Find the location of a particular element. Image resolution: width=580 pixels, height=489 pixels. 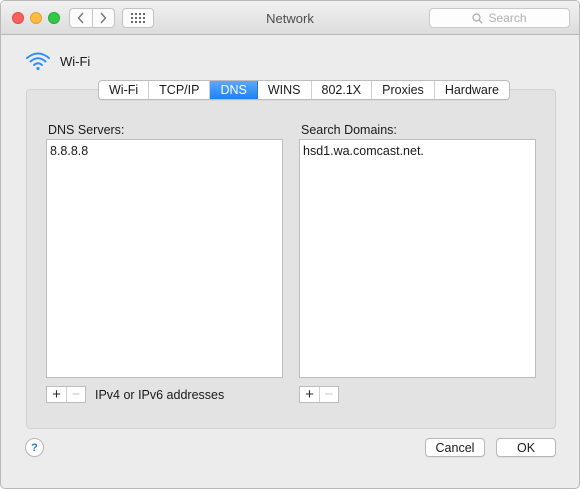

title-bar: Network Search is located at coordinates (290, 18).